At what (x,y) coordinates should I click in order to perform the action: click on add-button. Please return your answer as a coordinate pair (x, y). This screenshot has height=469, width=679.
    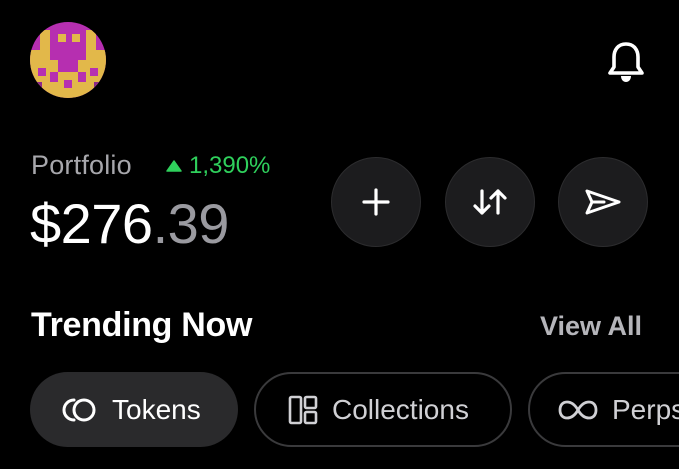
    Looking at the image, I should click on (376, 202).